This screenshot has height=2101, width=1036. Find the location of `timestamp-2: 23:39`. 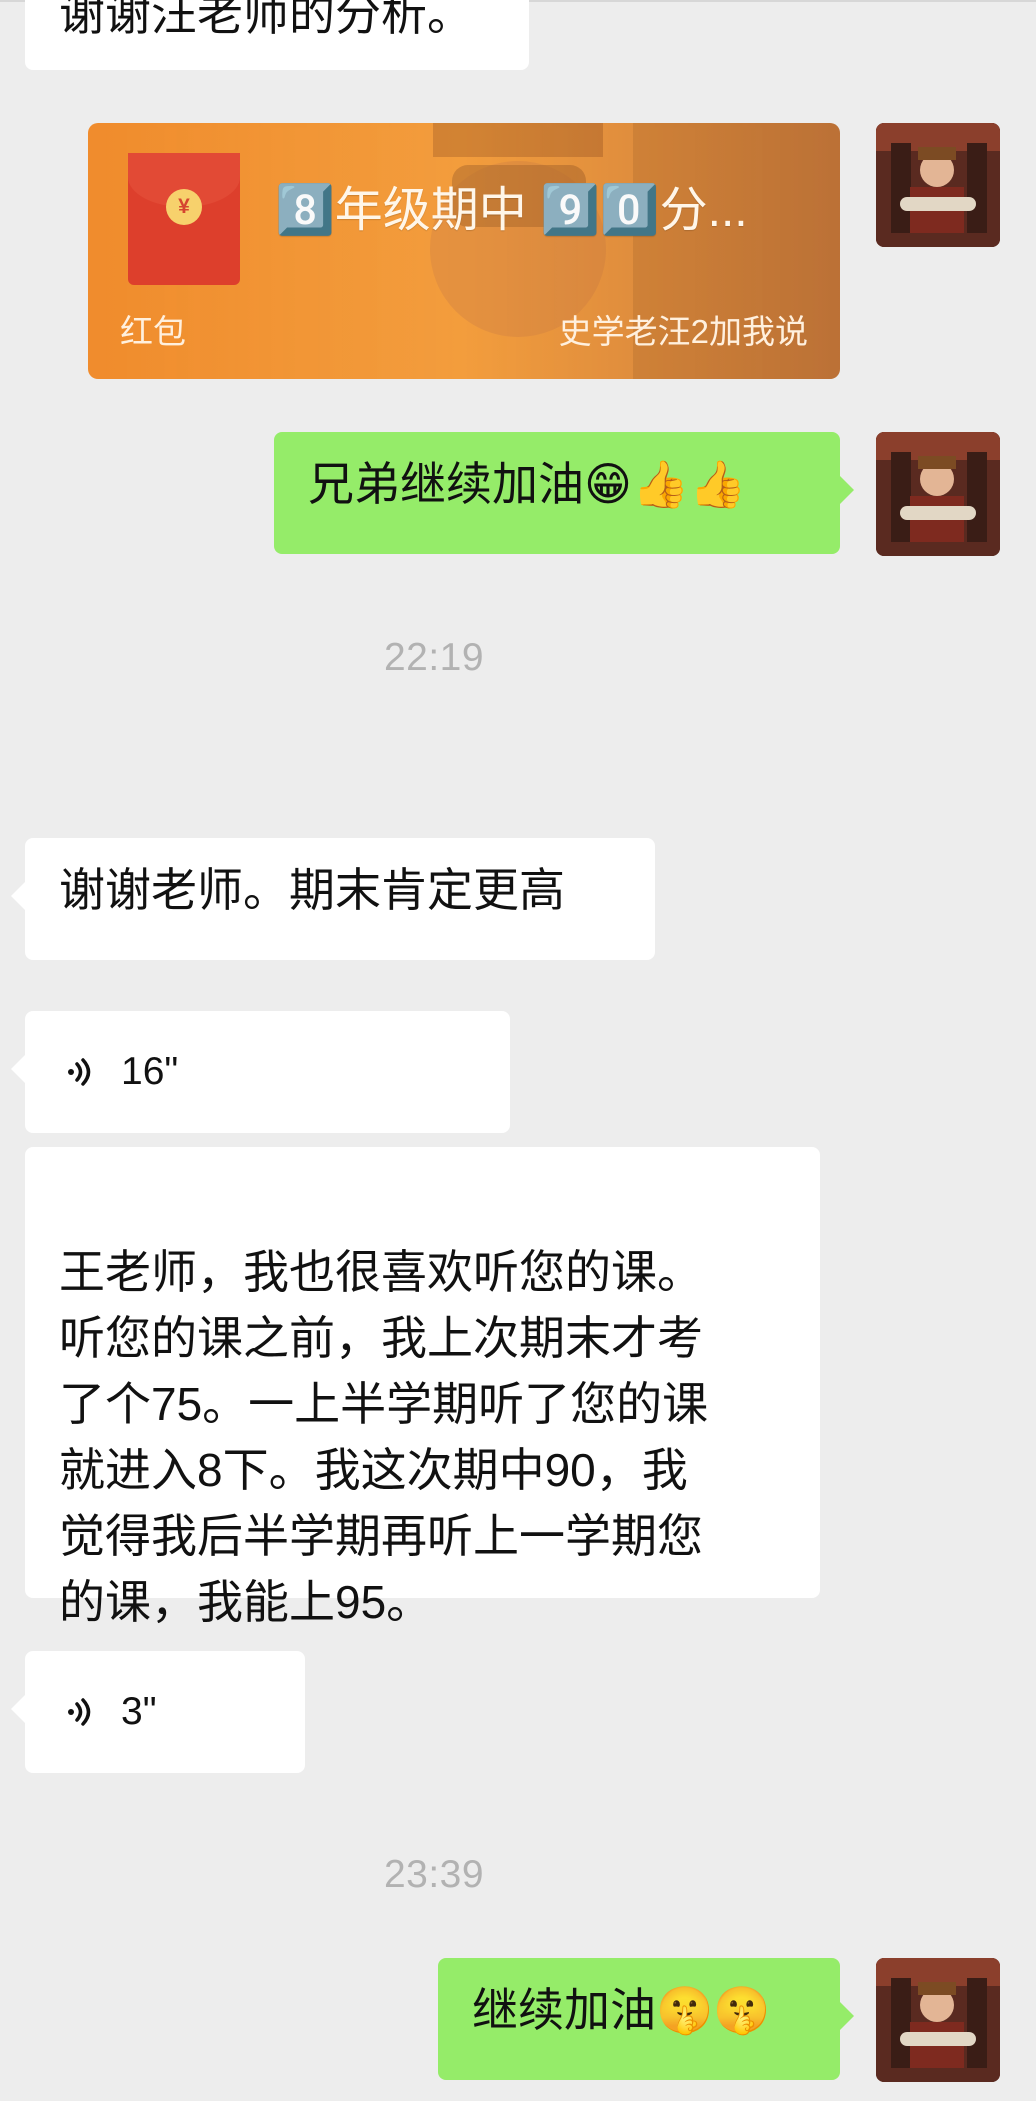

timestamp-2: 23:39 is located at coordinates (434, 1874).